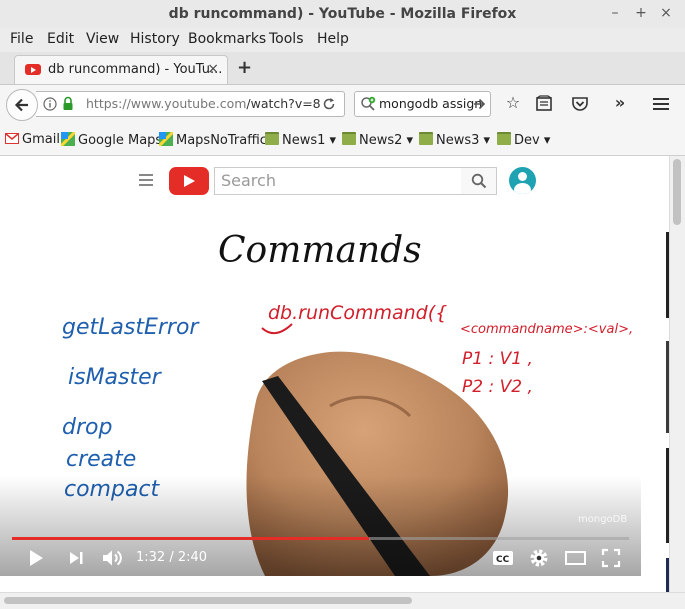 The height and width of the screenshot is (609, 685). Describe the element at coordinates (77, 558) in the screenshot. I see `next-icon` at that location.